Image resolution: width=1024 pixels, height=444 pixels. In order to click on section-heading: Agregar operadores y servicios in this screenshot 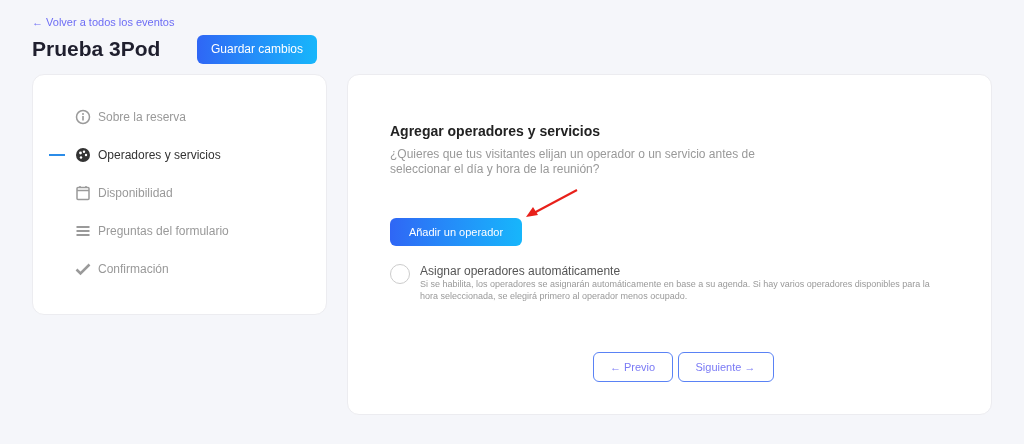, I will do `click(496, 131)`.